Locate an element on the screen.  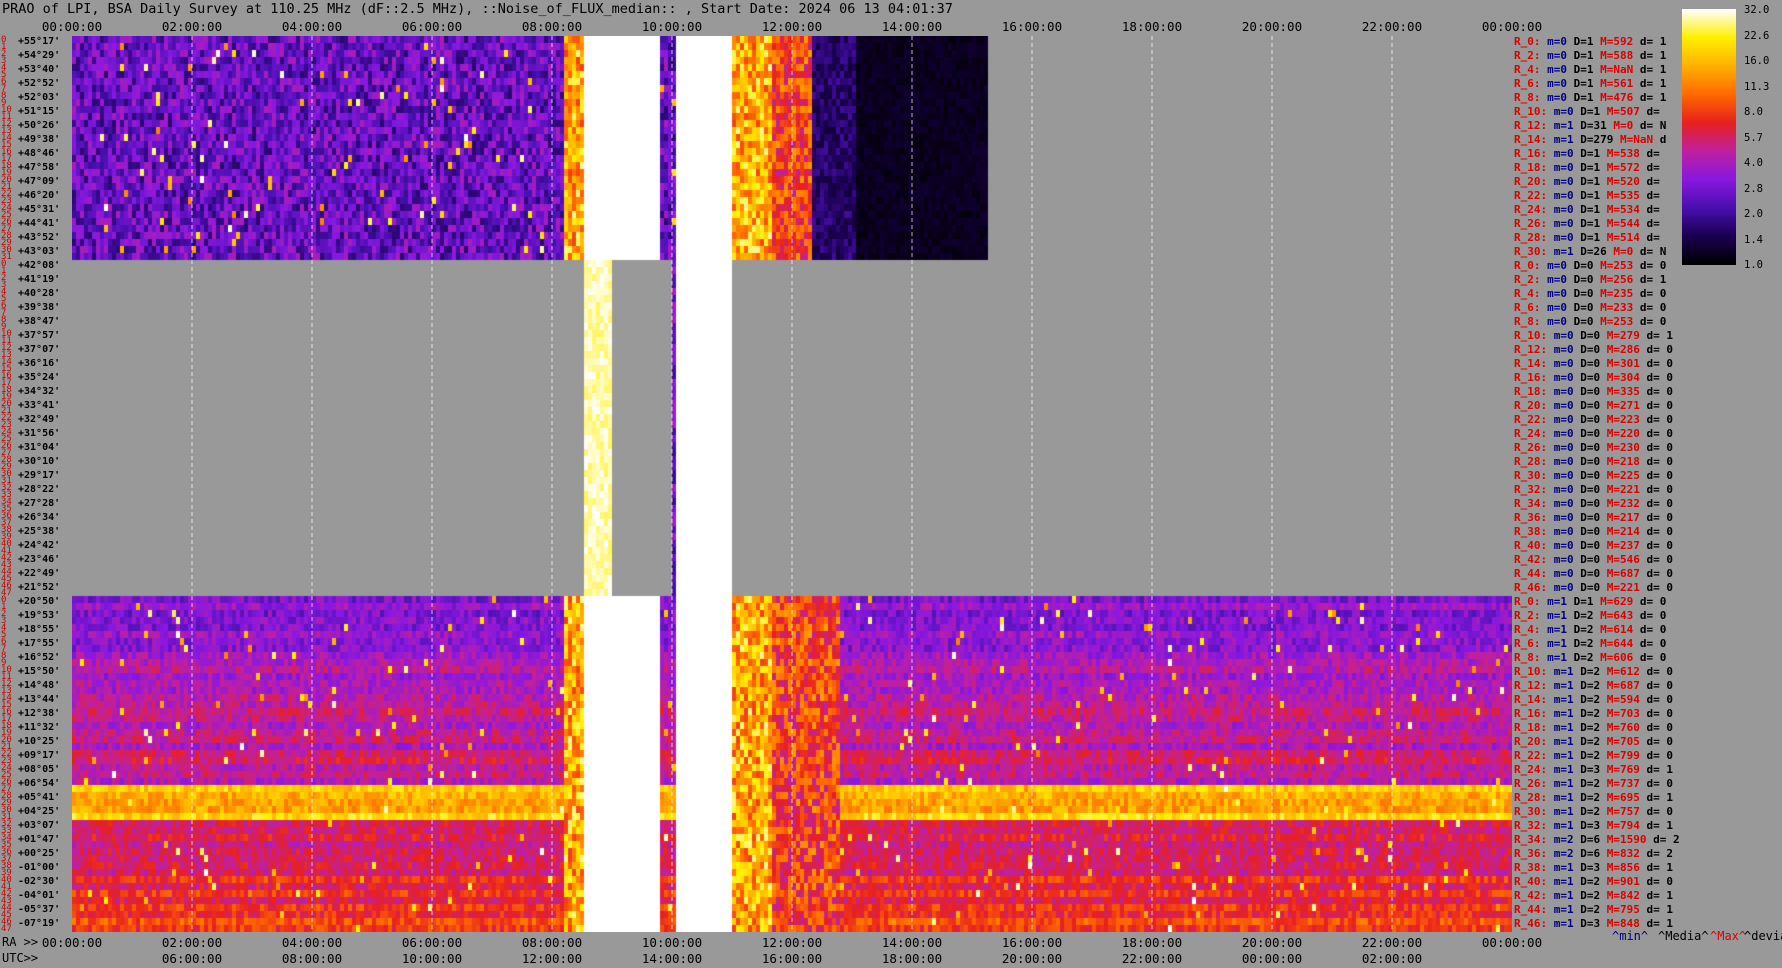
row-stat-med: M=612 is located at coordinates (1623, 671).